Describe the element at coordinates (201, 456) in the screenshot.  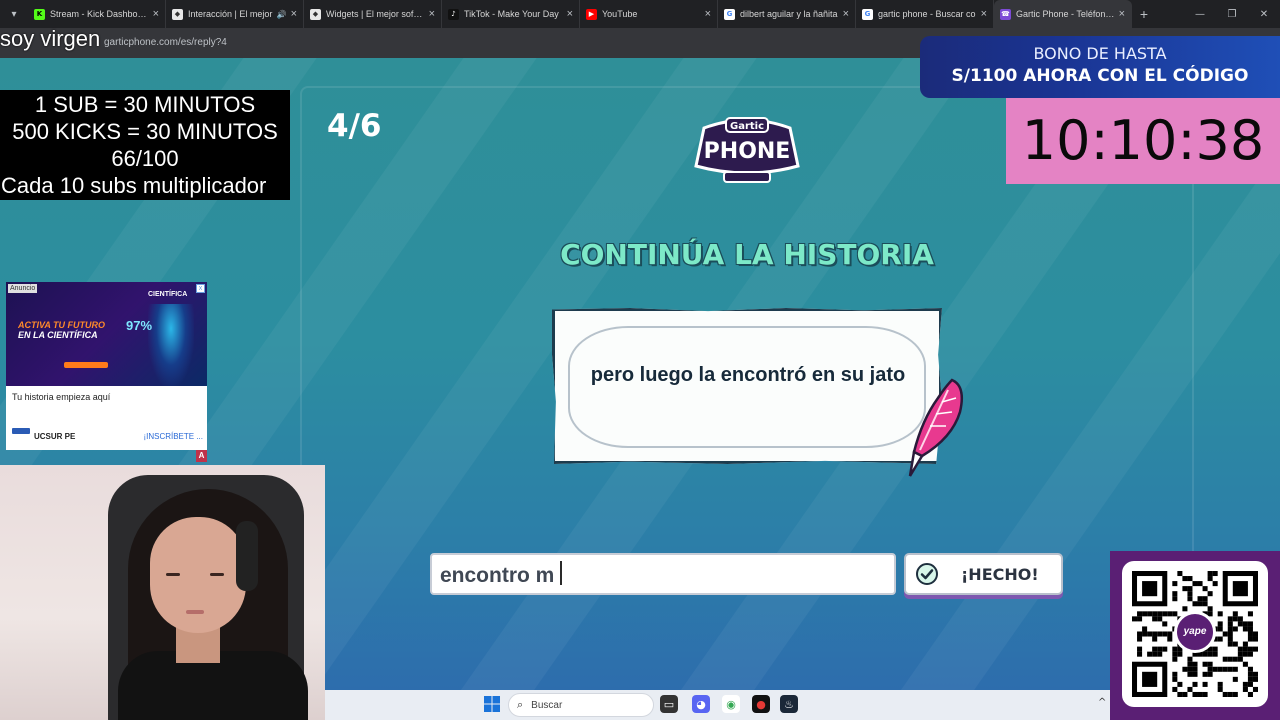
I see `adchoices-icon: A` at that location.